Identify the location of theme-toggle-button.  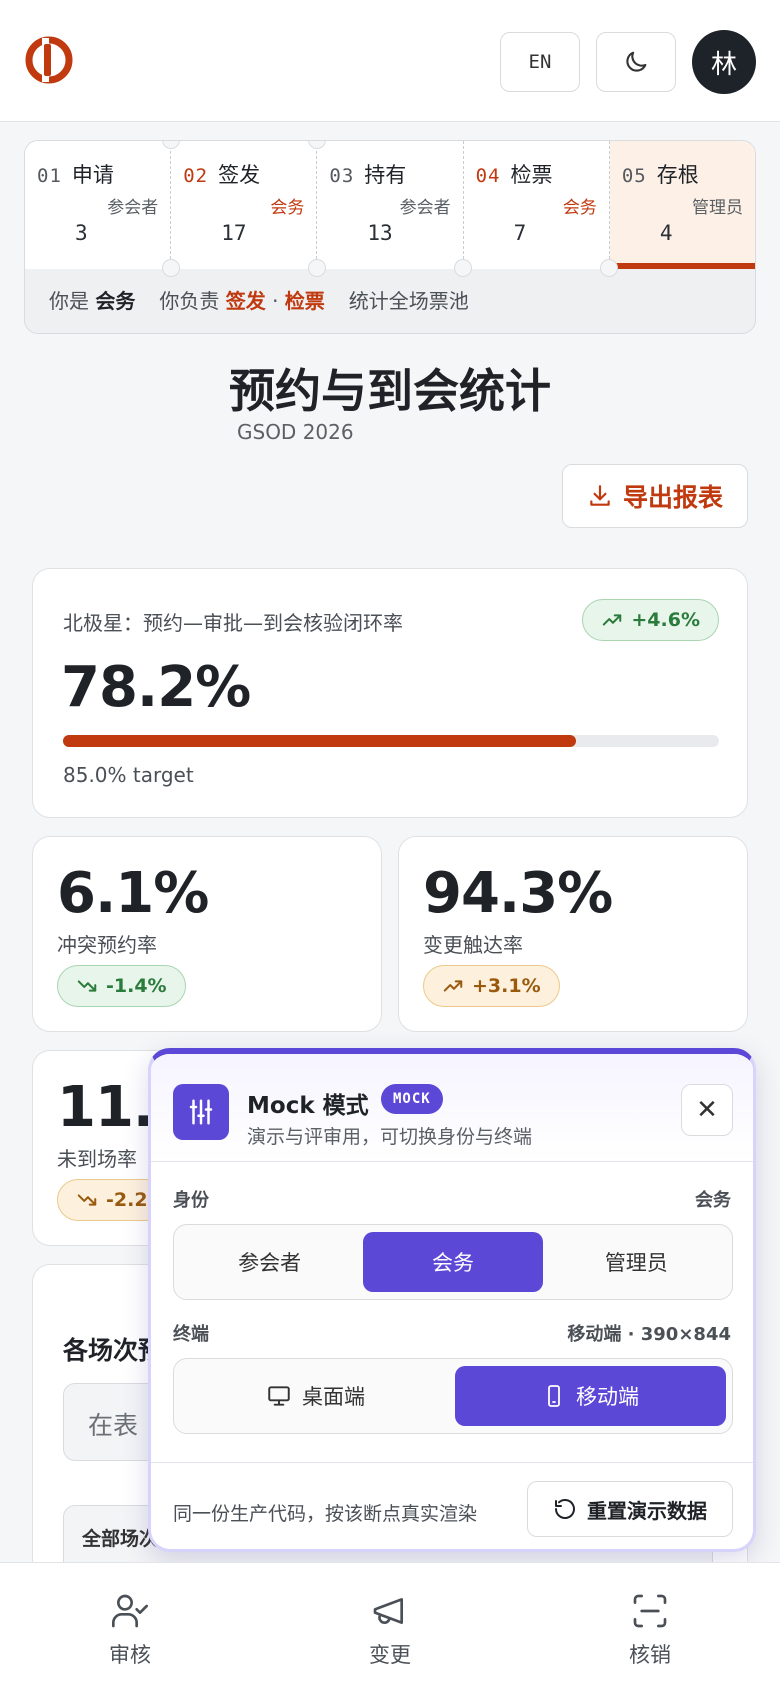
(636, 62).